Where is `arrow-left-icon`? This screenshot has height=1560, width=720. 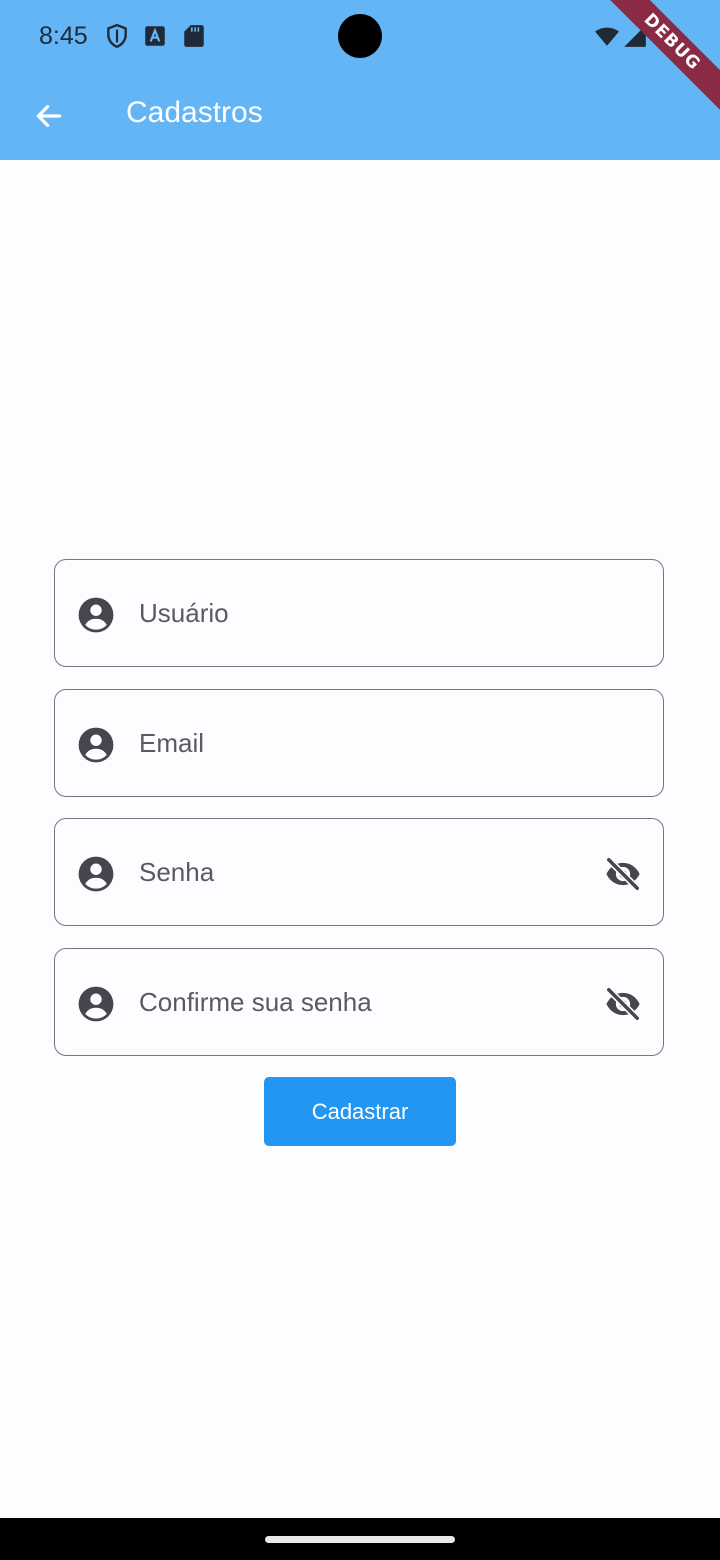 arrow-left-icon is located at coordinates (49, 116).